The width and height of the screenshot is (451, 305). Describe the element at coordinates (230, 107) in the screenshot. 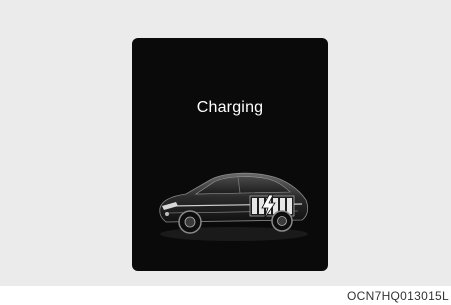

I see `charging-status-text: Charging` at that location.